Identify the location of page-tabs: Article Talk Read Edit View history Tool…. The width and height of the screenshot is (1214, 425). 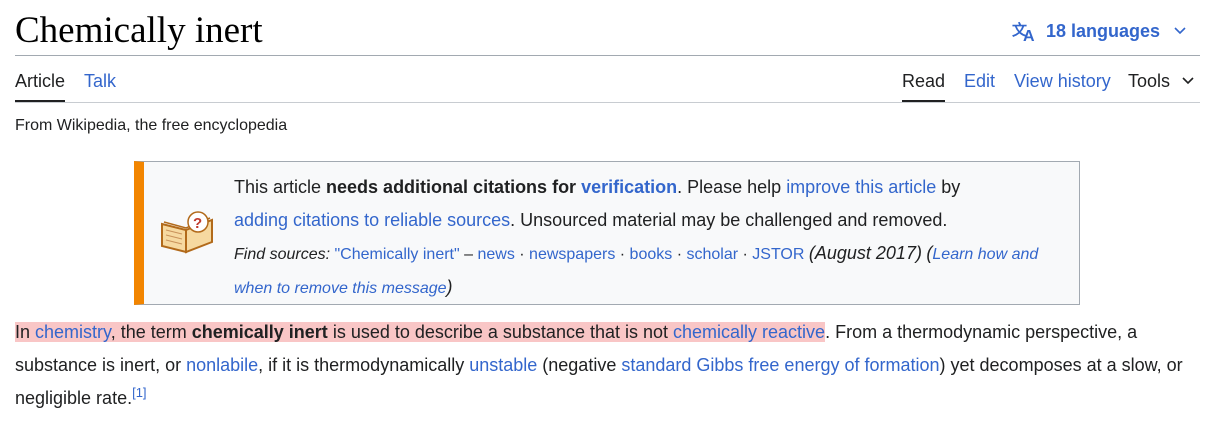
(607, 79).